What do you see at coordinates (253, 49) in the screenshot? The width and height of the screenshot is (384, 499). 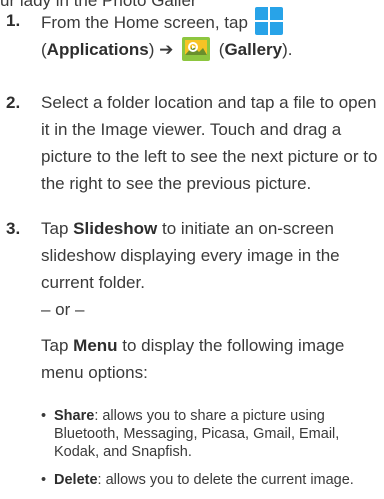 I see `gallery-label: Gallery` at bounding box center [253, 49].